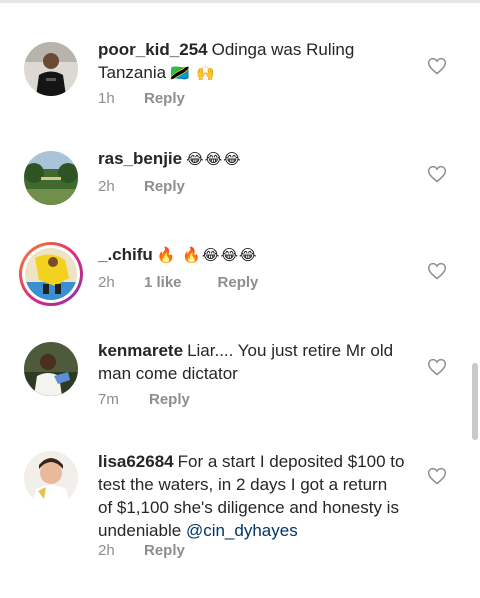 This screenshot has width=480, height=598. Describe the element at coordinates (207, 255) in the screenshot. I see `comment-emoji: 🔥 🔥😂😂😂` at that location.